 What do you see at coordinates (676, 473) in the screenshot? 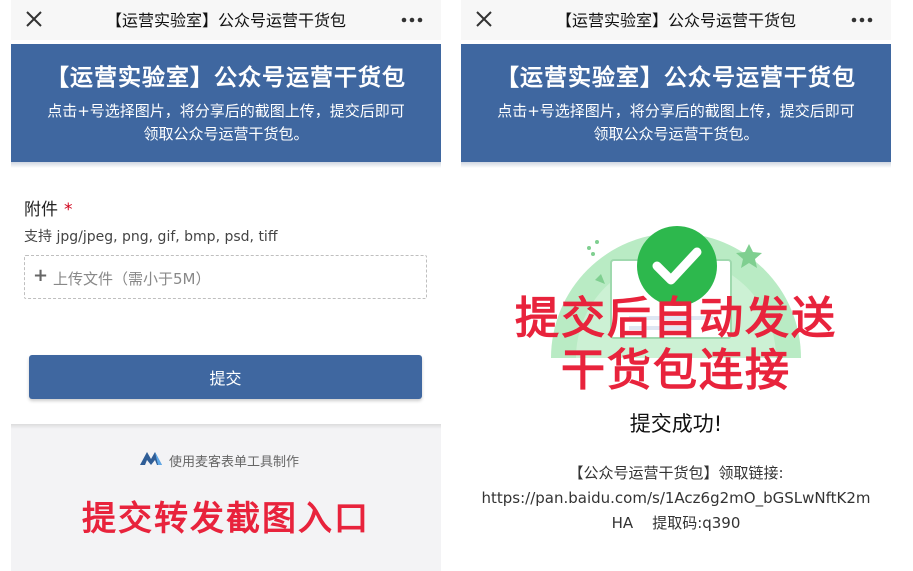
I see `result-line: 【公众号运营干货包】领取链接:` at bounding box center [676, 473].